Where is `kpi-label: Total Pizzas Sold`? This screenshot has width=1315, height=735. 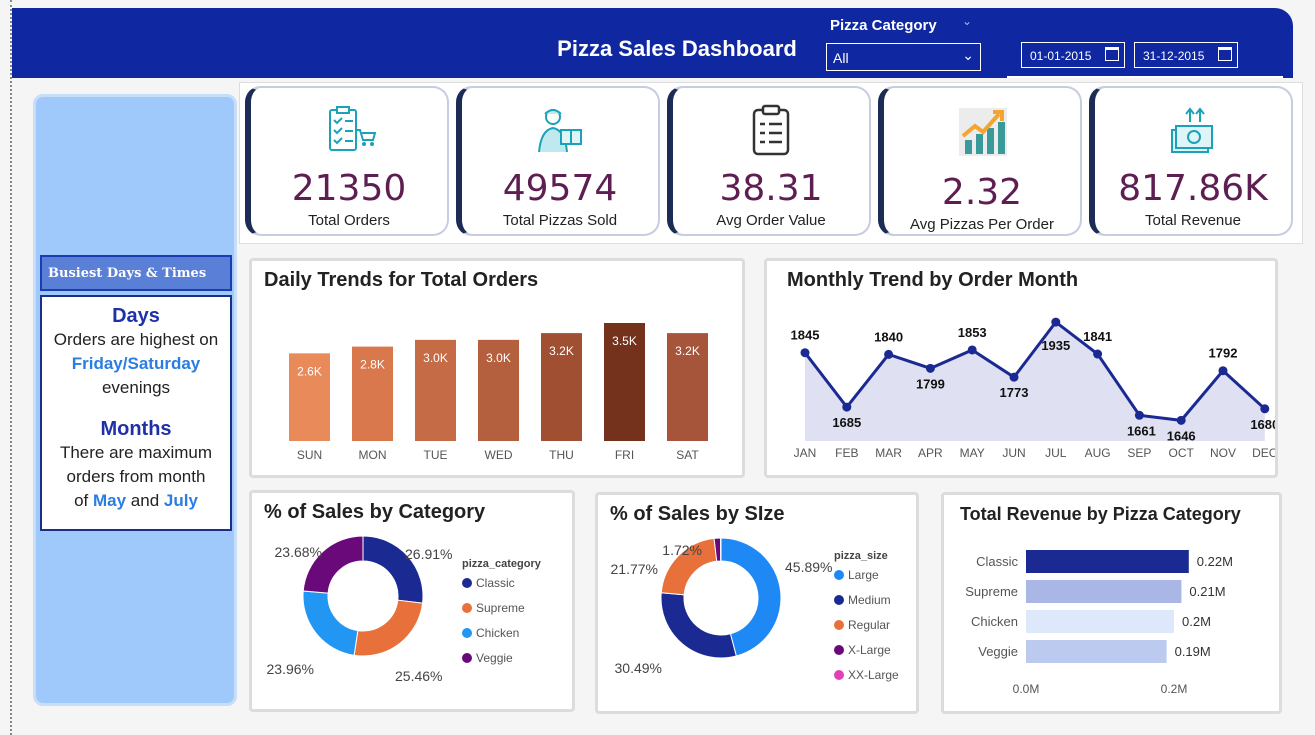 kpi-label: Total Pizzas Sold is located at coordinates (560, 220).